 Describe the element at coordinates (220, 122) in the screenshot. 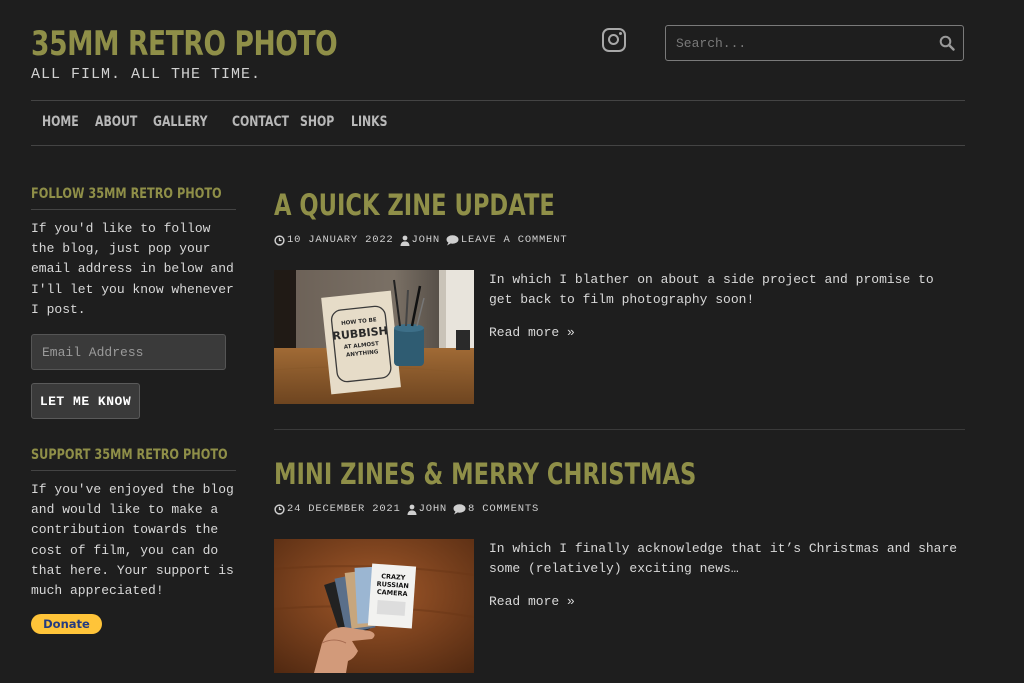

I see `main-nav: HOME ABOUT GALLERY CONTACT SHOP LINKS` at that location.